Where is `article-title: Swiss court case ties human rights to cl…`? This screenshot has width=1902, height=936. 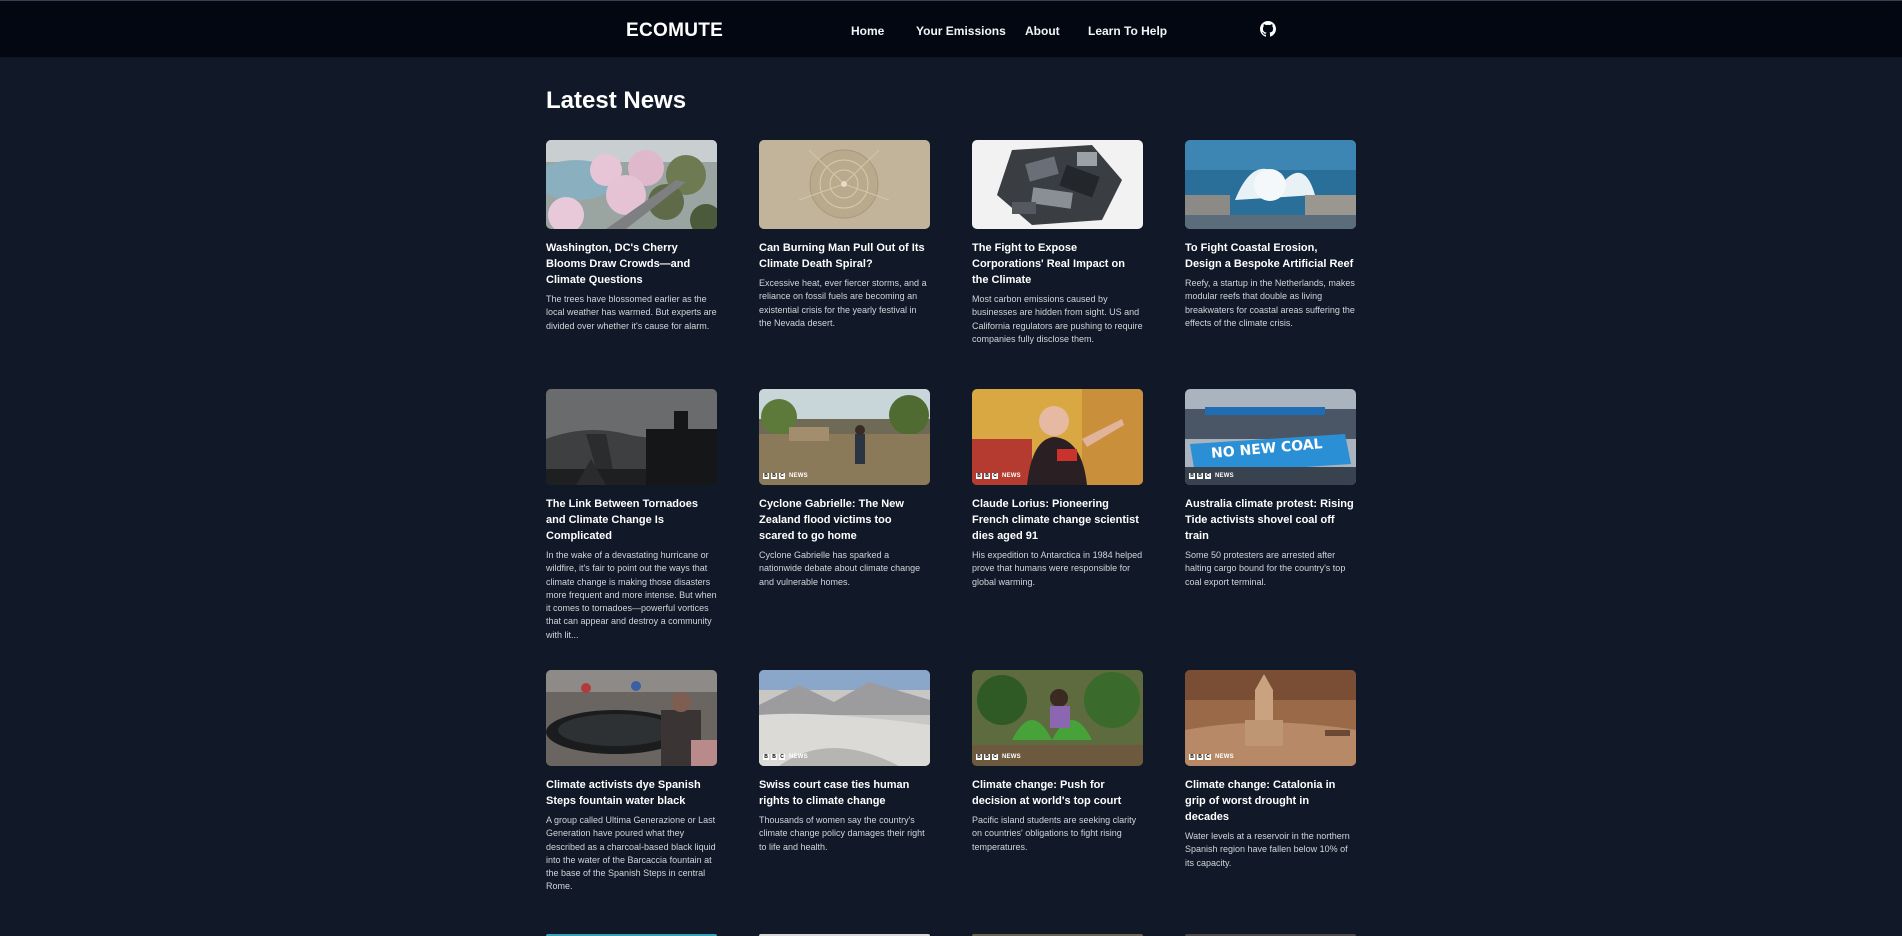
article-title: Swiss court case ties human rights to cl… is located at coordinates (844, 793).